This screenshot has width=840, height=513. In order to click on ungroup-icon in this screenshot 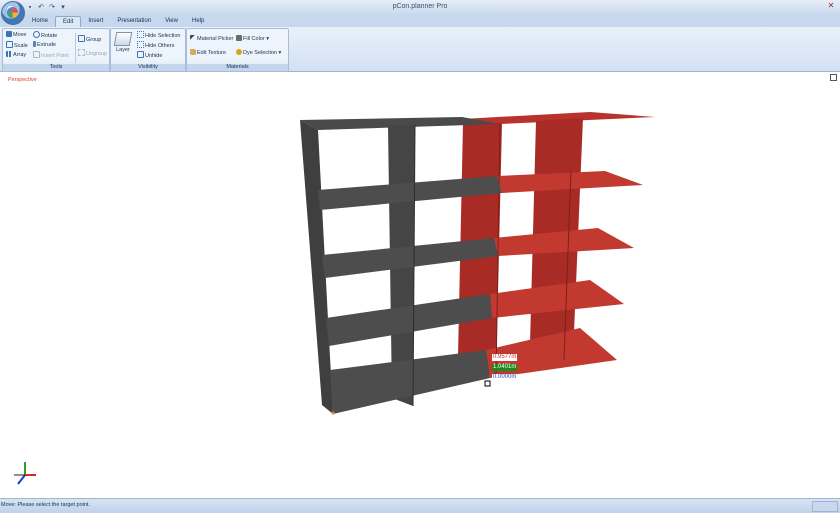, I will do `click(81, 52)`.